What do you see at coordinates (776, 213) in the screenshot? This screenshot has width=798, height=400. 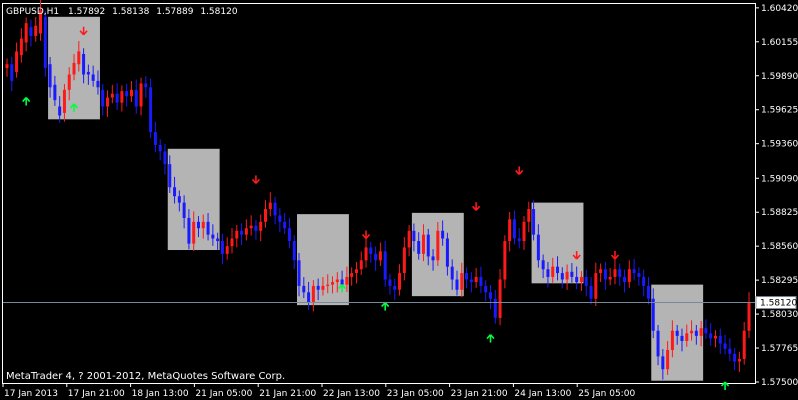 I see `price-tick: 1.58825` at bounding box center [776, 213].